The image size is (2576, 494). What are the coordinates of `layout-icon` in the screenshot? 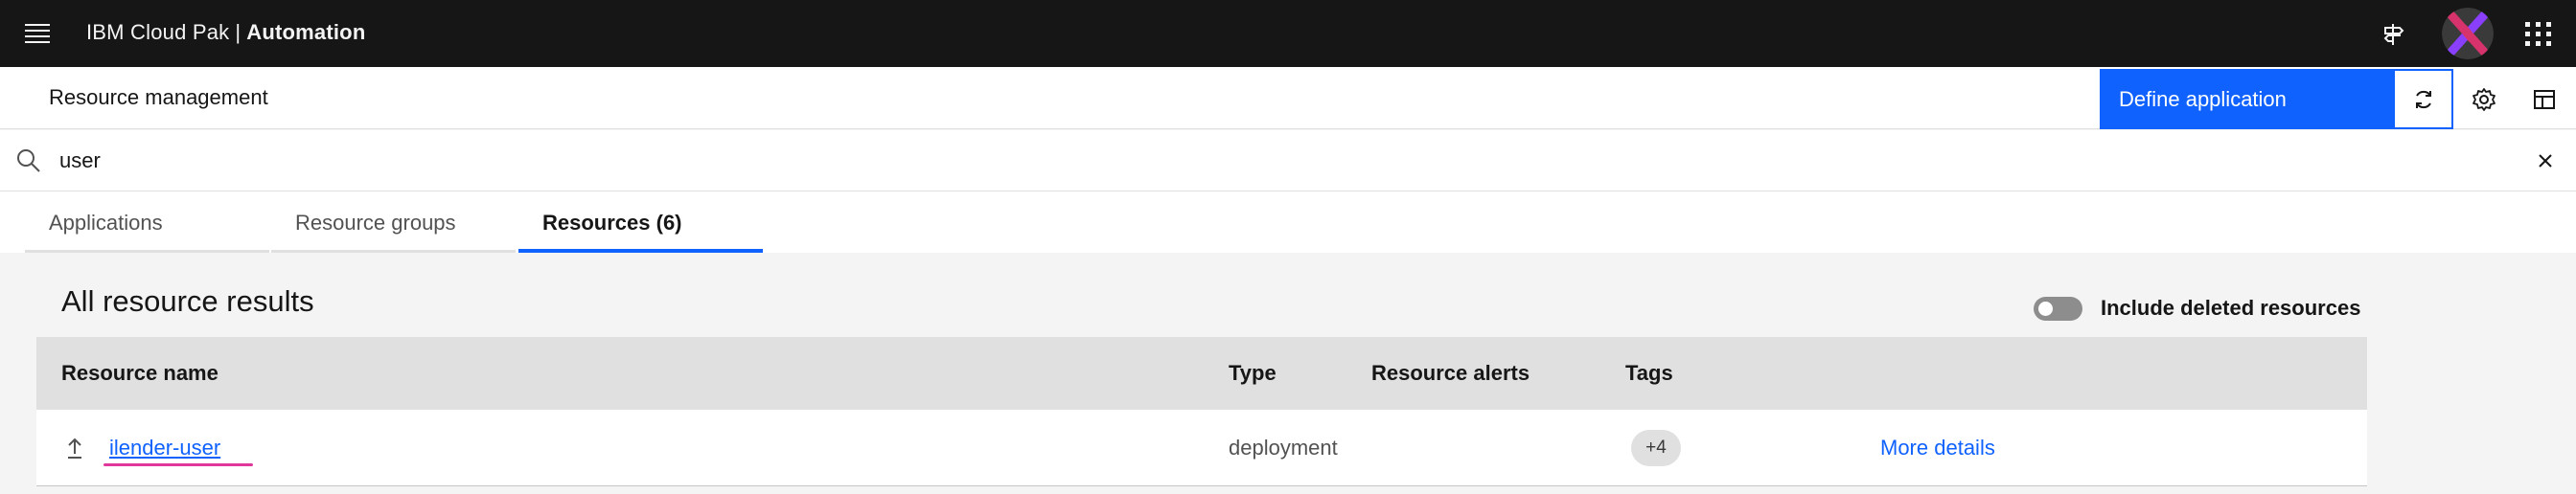 It's located at (2544, 99).